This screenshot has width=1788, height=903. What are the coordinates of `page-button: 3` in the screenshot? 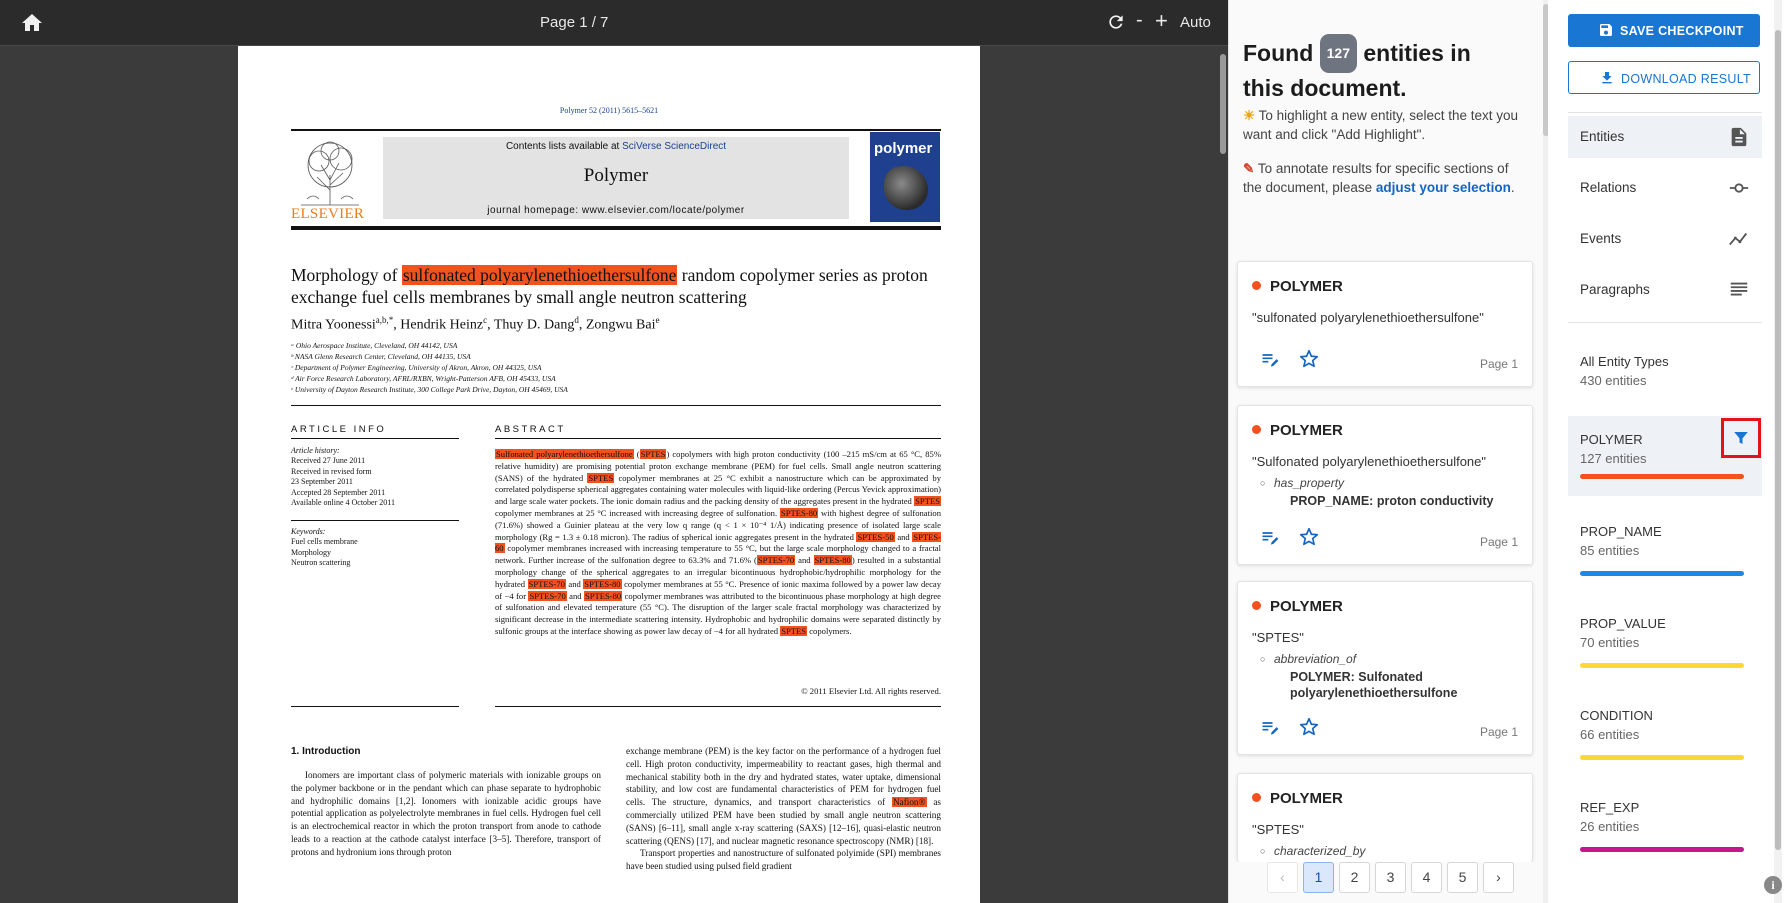 It's located at (1390, 877).